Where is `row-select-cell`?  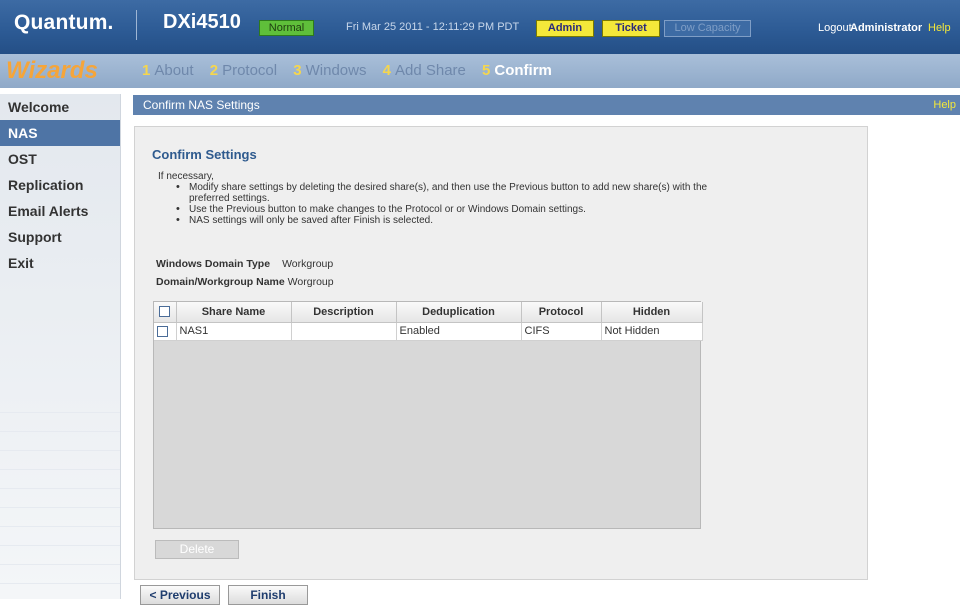 row-select-cell is located at coordinates (165, 331).